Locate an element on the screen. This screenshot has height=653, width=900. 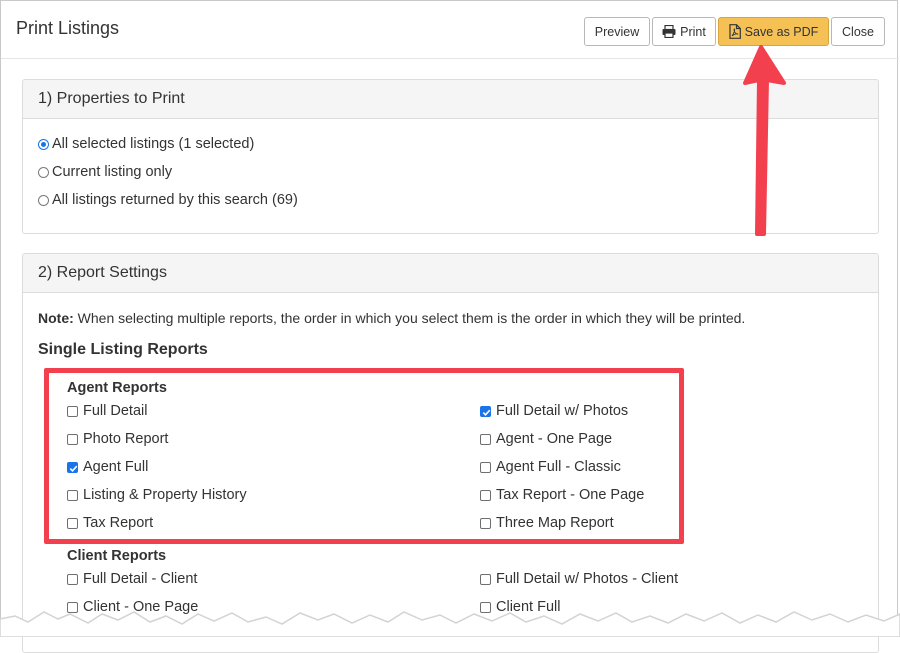
radio-label: All selected listings (1 selected) is located at coordinates (153, 144).